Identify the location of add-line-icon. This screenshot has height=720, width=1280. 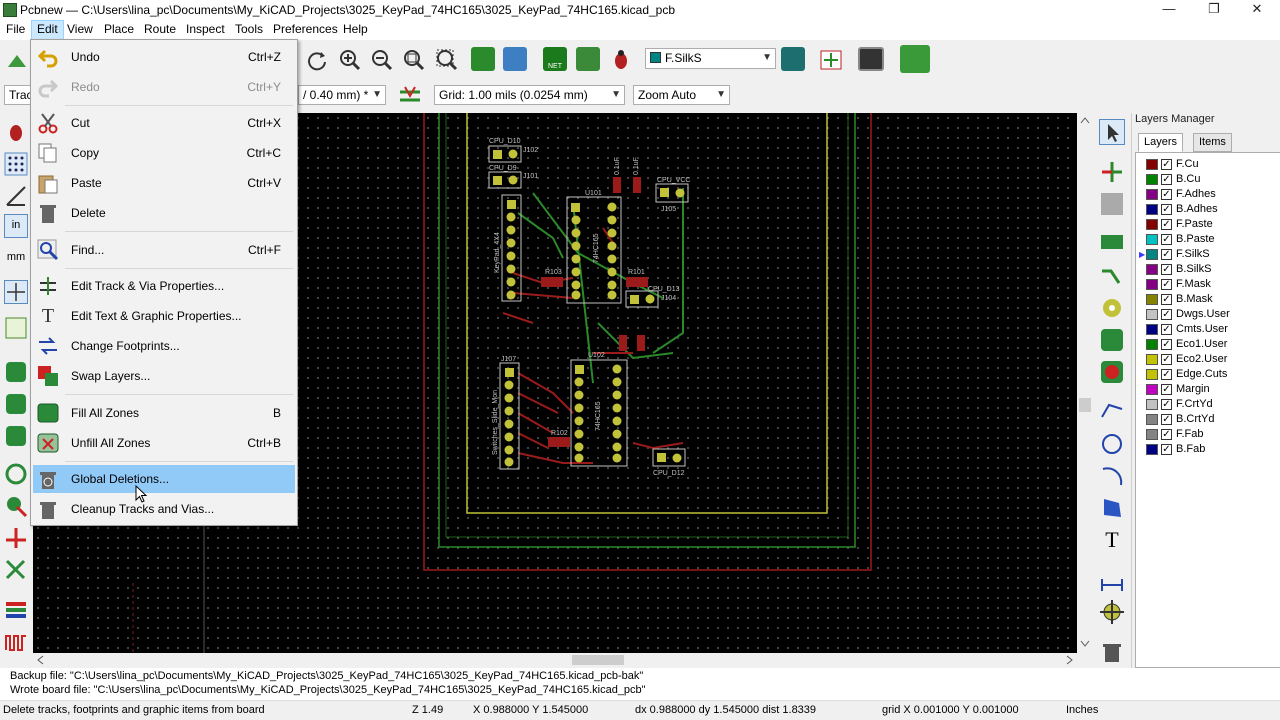
(1112, 410).